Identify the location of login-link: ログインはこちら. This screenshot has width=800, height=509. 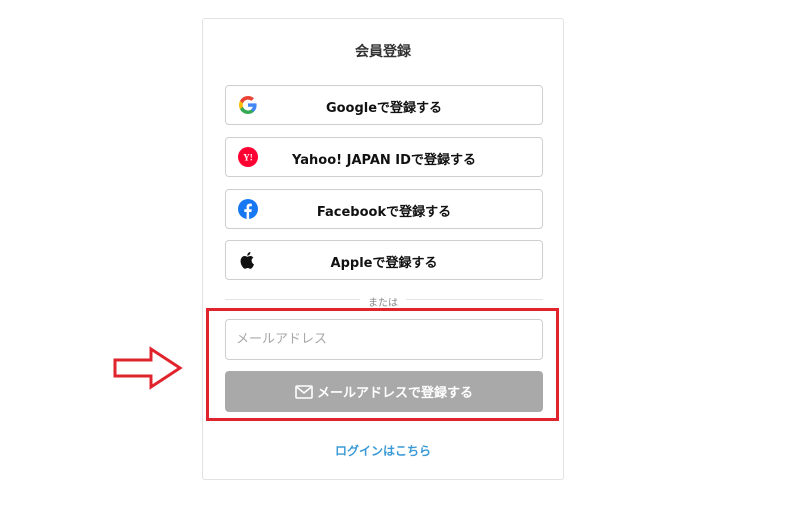
(383, 450).